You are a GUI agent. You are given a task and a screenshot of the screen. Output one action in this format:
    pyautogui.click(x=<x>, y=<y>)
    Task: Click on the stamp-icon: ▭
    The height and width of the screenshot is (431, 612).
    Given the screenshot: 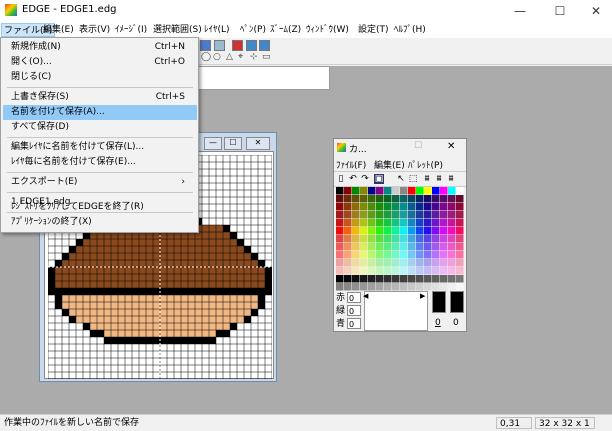 What is the action you would take?
    pyautogui.click(x=267, y=57)
    